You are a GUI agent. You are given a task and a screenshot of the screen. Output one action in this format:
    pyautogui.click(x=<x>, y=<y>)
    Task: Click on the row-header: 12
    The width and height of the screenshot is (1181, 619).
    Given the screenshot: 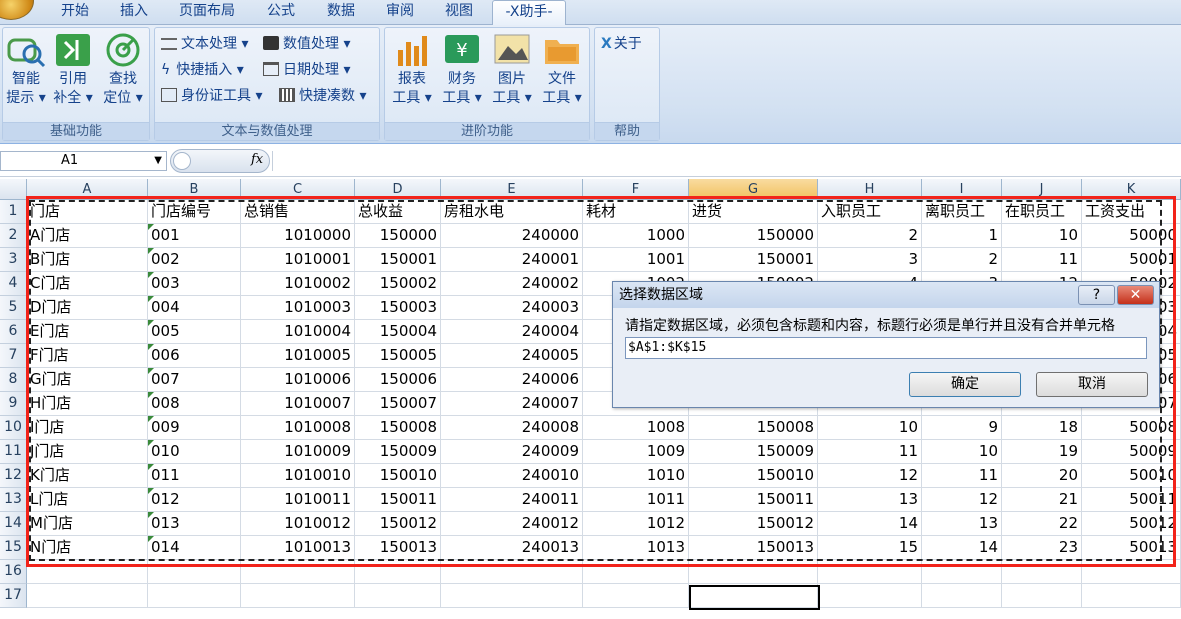 What is the action you would take?
    pyautogui.click(x=13, y=476)
    